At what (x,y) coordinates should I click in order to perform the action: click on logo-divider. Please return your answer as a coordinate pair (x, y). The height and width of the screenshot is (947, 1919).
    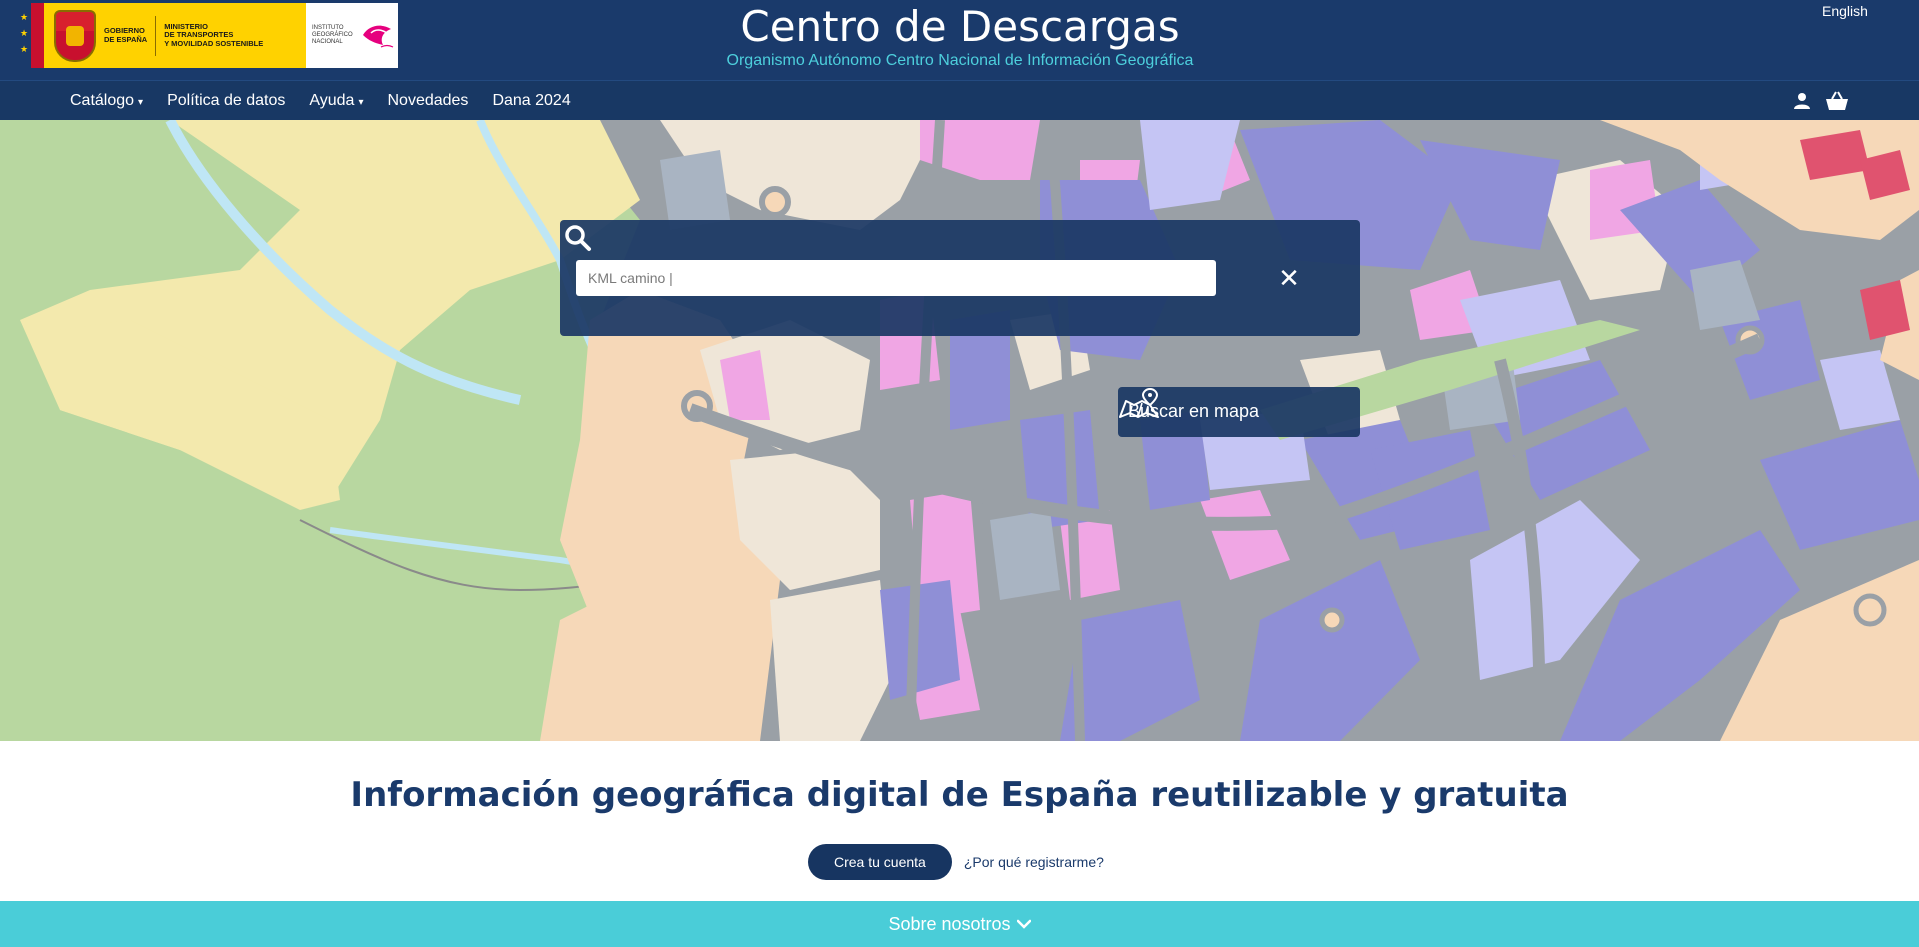
    Looking at the image, I should click on (156, 35).